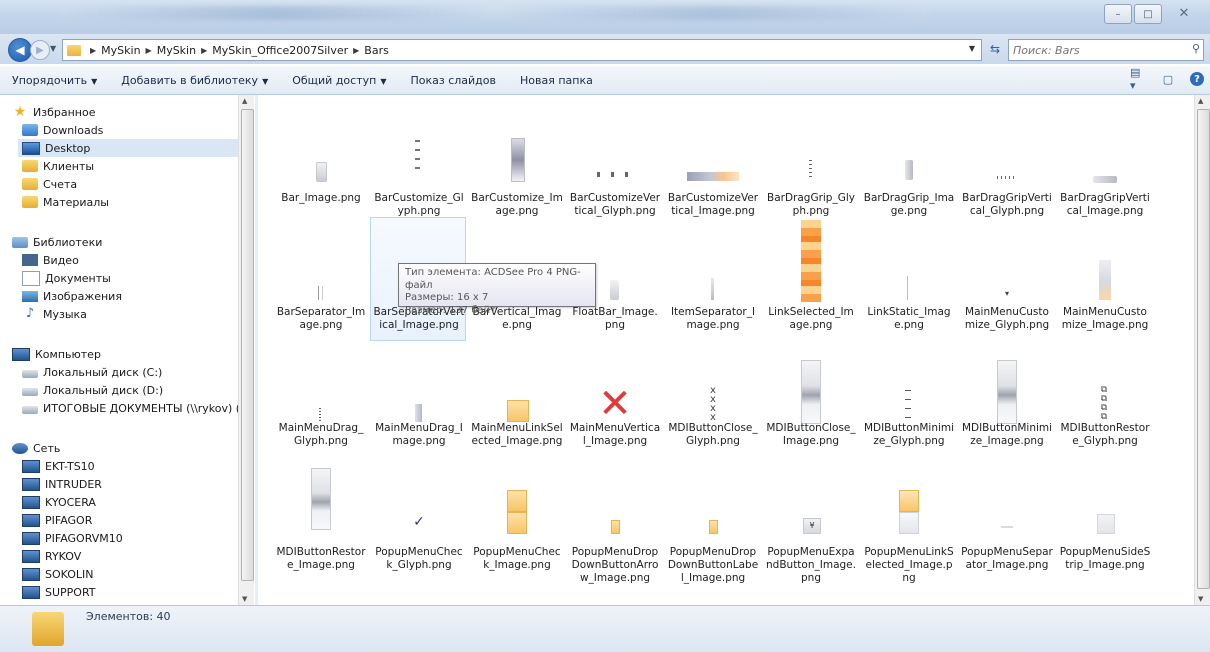 The image size is (1210, 652). I want to click on file-item: PopupMenuSideStrip_Image.png, so click(1104, 523).